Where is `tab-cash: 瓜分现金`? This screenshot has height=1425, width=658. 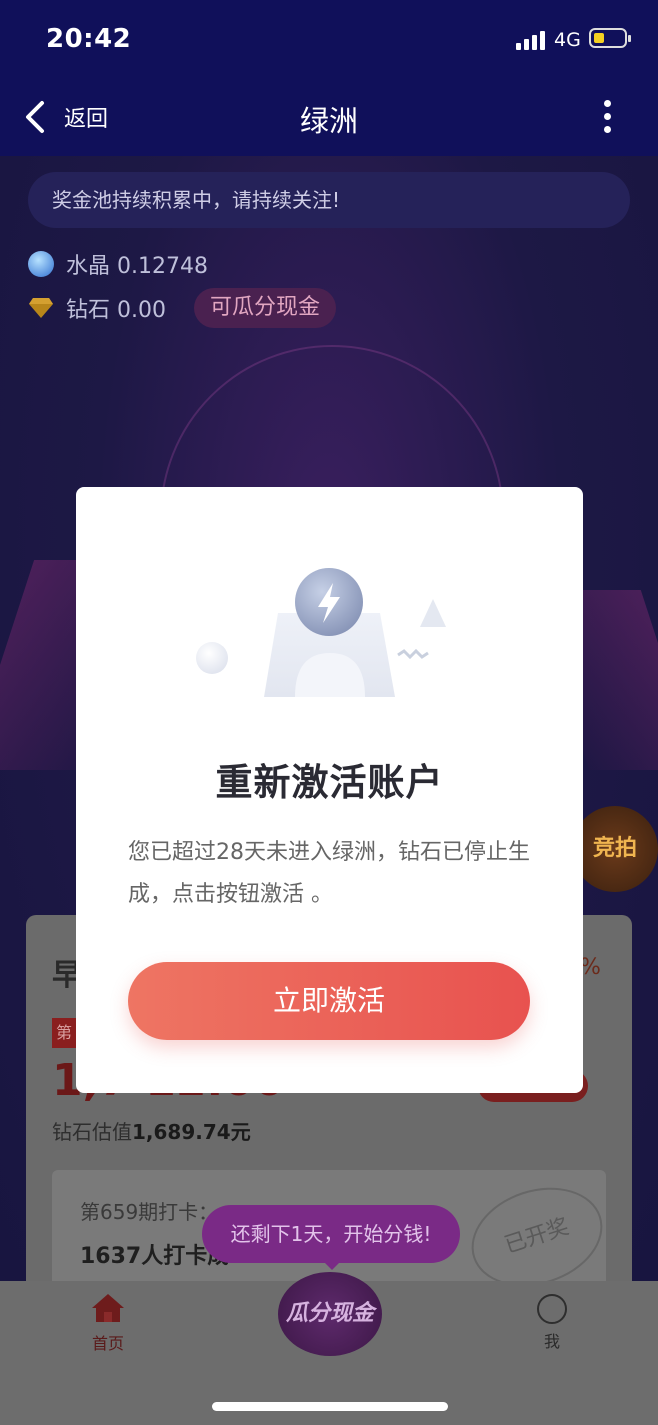
tab-cash: 瓜分现金 is located at coordinates (330, 1314).